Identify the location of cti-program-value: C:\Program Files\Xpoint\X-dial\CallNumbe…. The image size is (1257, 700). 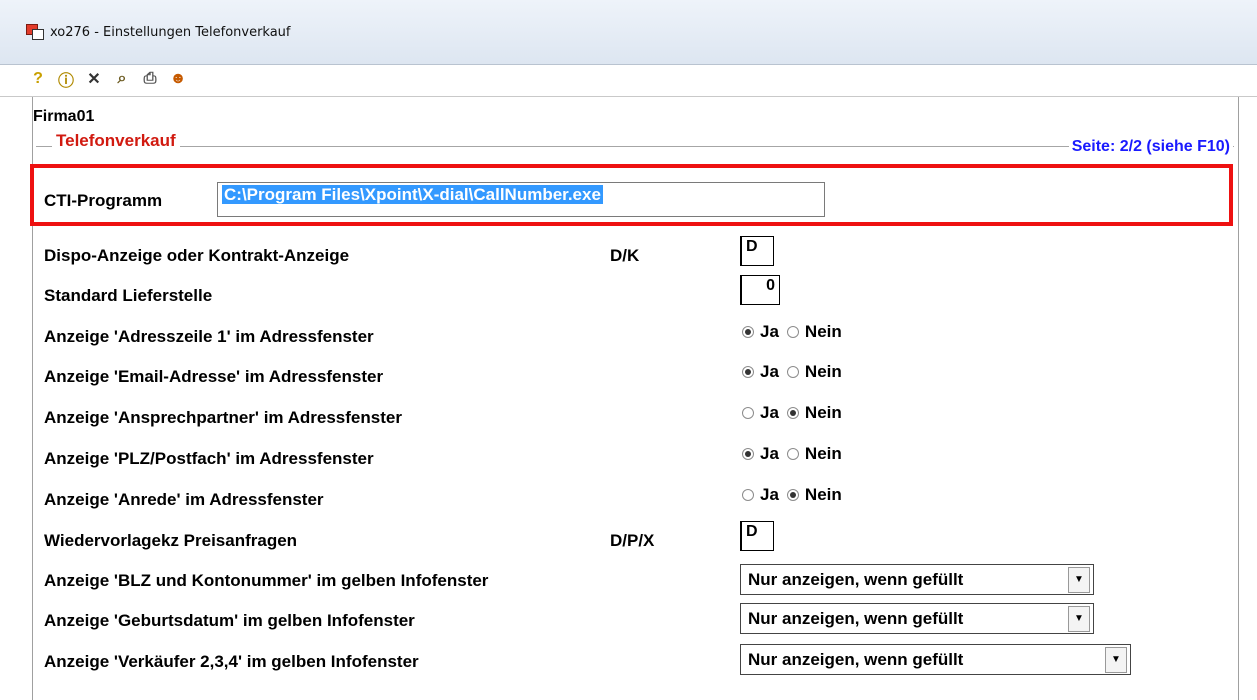
(412, 194).